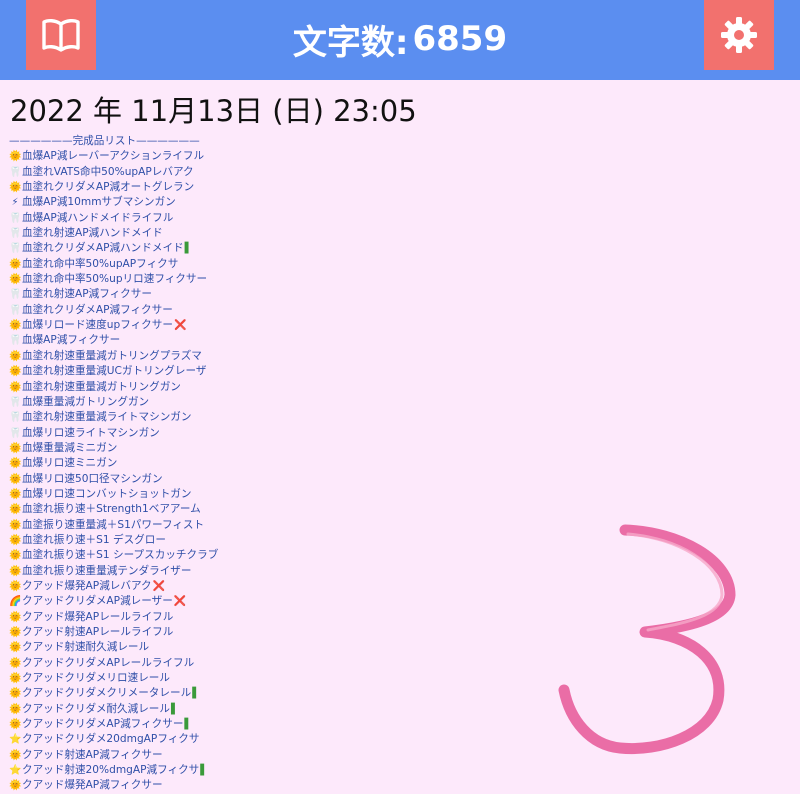 Image resolution: width=800 pixels, height=794 pixels. Describe the element at coordinates (111, 739) in the screenshot. I see `item-text: クアッドクリダメ20dmgAPフィクサ` at that location.